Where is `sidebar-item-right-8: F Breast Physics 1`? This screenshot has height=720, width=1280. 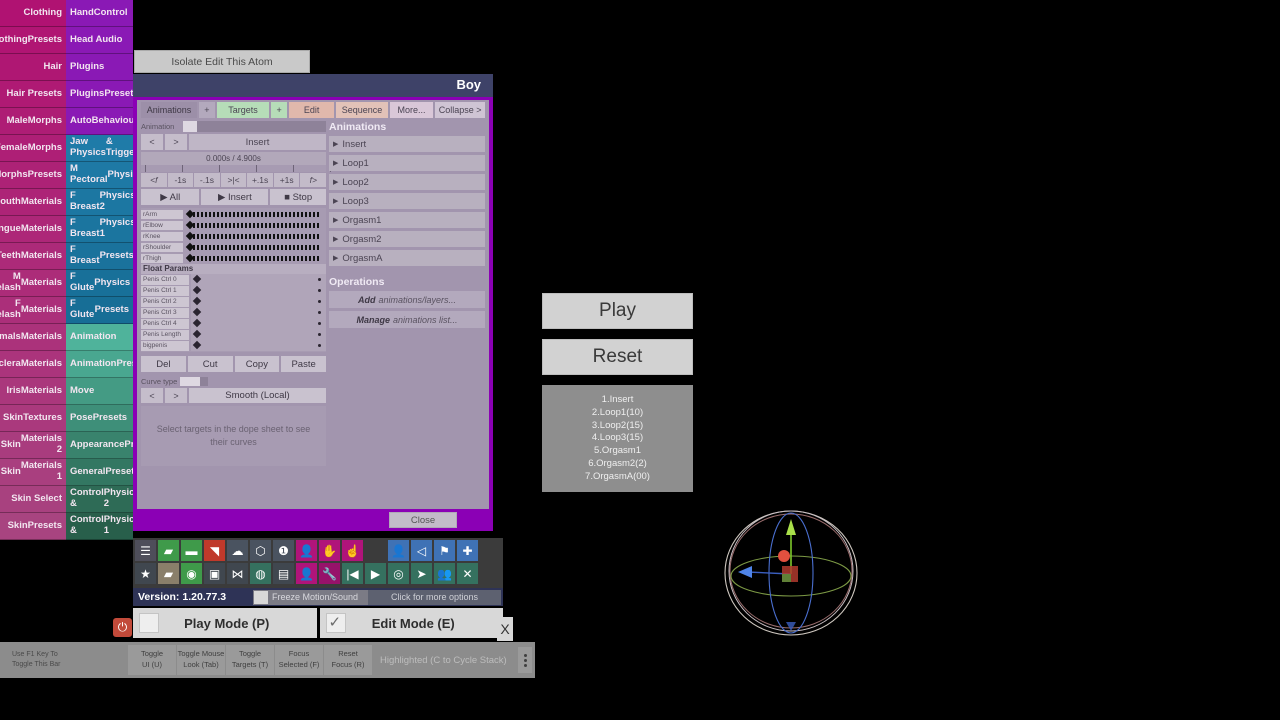 sidebar-item-right-8: F Breast Physics 1 is located at coordinates (99, 229).